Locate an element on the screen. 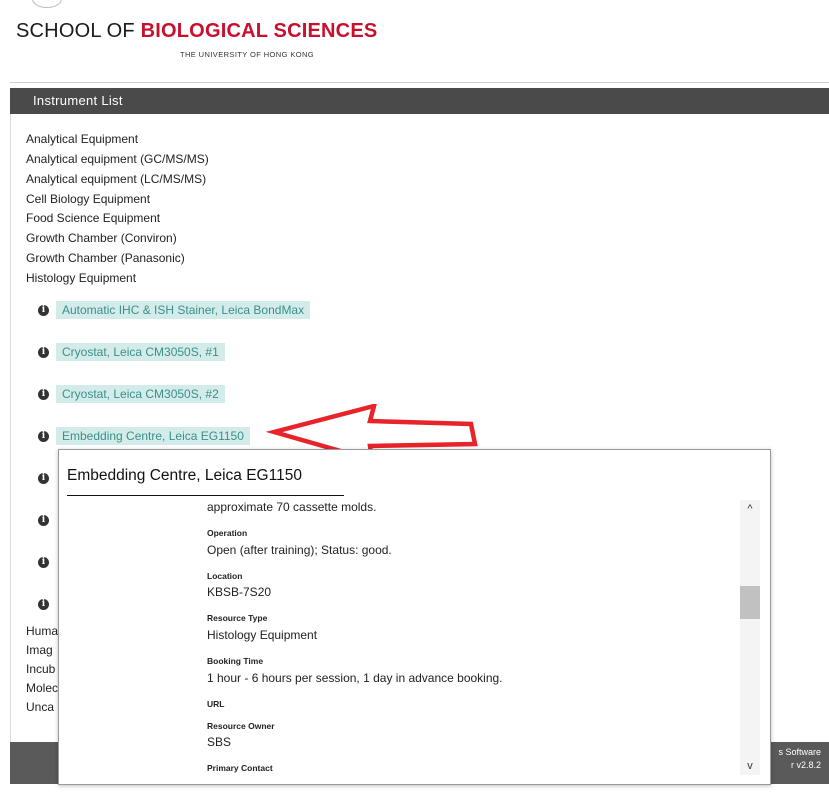  resource-owner-value: SBS is located at coordinates (219, 742).